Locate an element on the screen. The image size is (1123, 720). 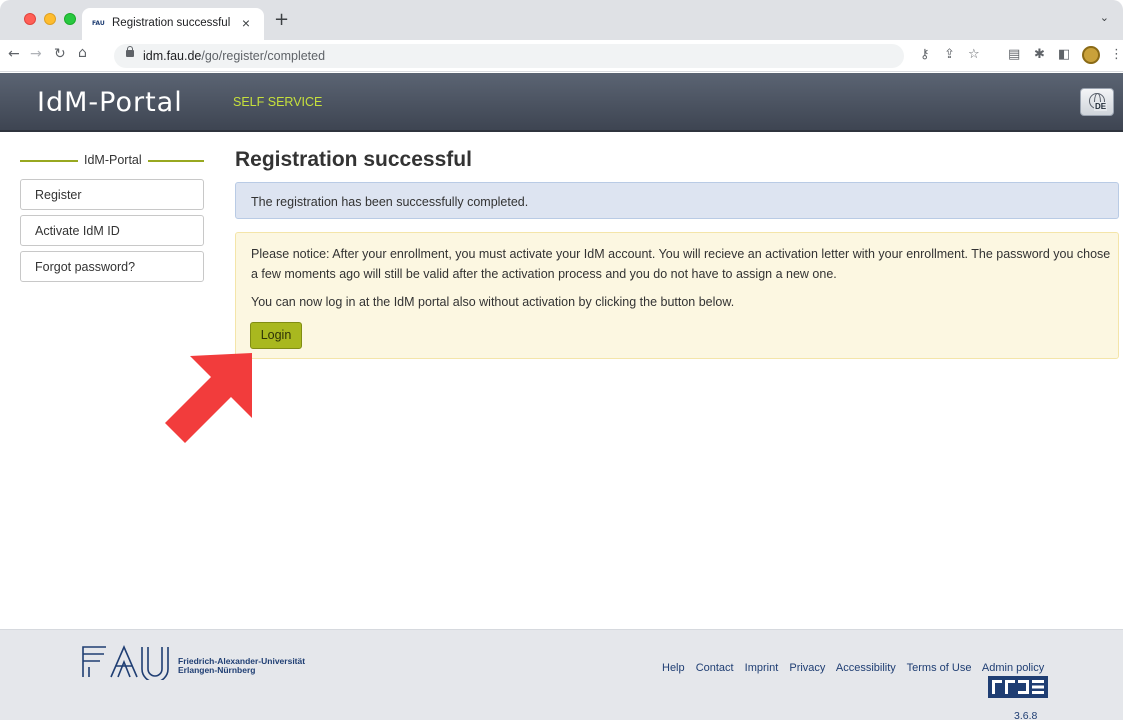
address-bar: idm.fau.de/go/register/completed is located at coordinates (509, 56).